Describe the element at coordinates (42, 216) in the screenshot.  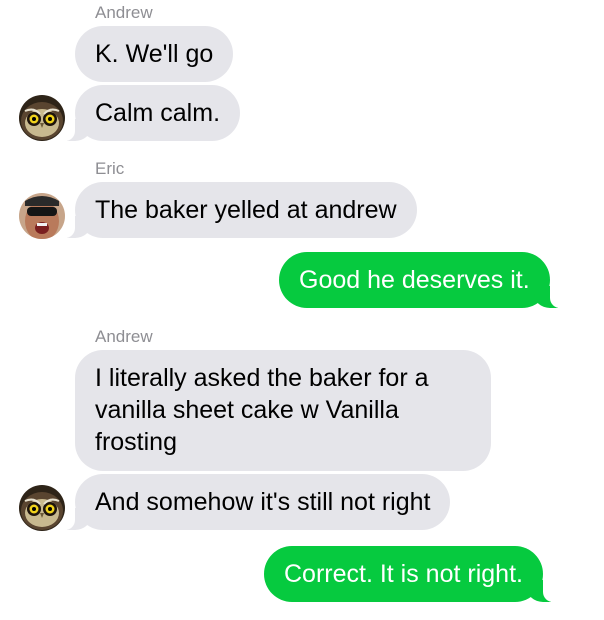
I see `avatar-eric-person-icon` at that location.